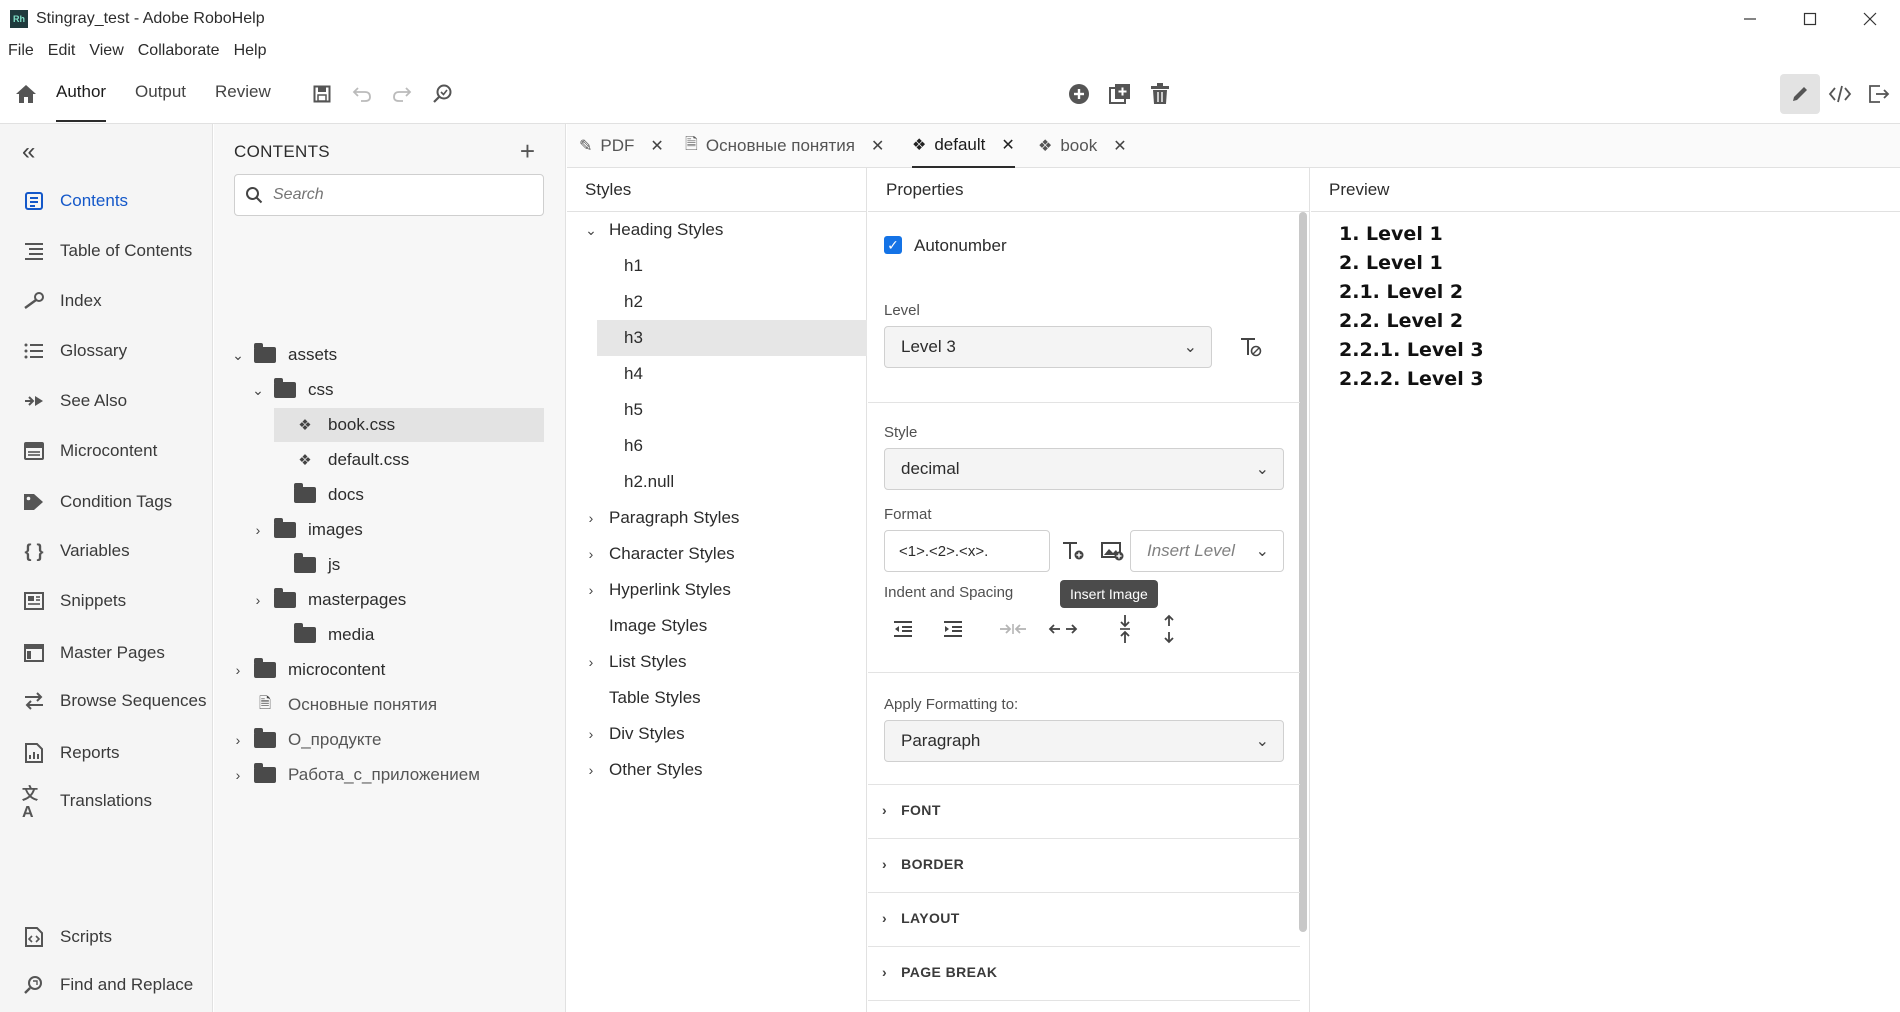  What do you see at coordinates (717, 590) in the screenshot?
I see `style-group-hyperlink: › Hyperlink Styles` at bounding box center [717, 590].